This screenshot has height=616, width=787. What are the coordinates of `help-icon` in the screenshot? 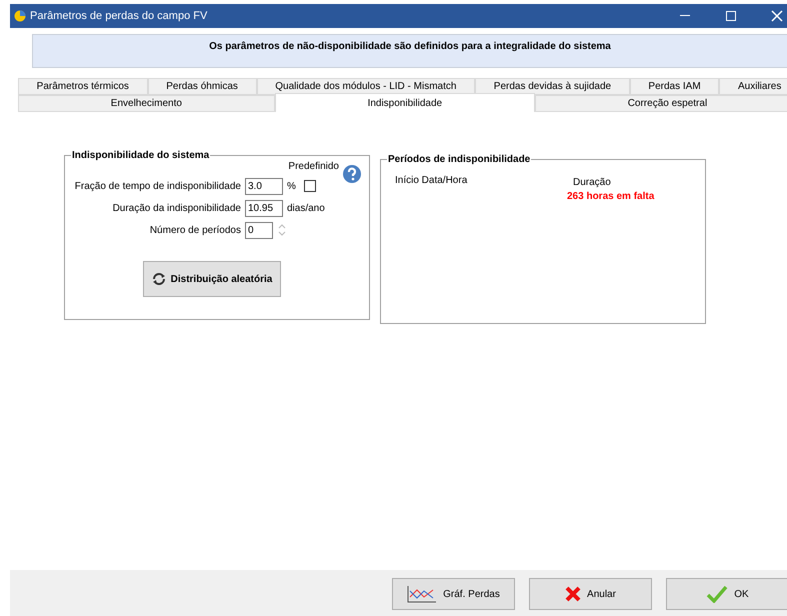 It's located at (352, 174).